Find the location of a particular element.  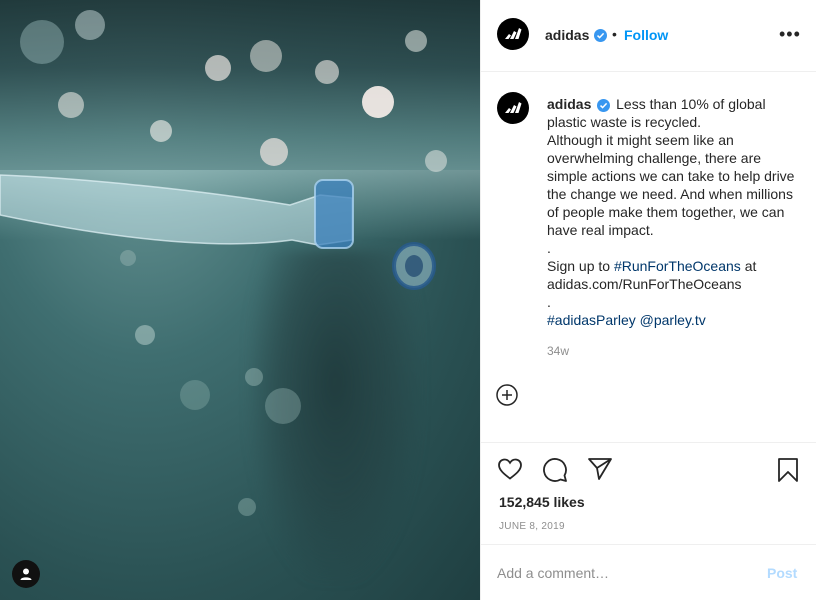

hashtag-runfortheoceans-link: #RunForTheOceans is located at coordinates (677, 266).